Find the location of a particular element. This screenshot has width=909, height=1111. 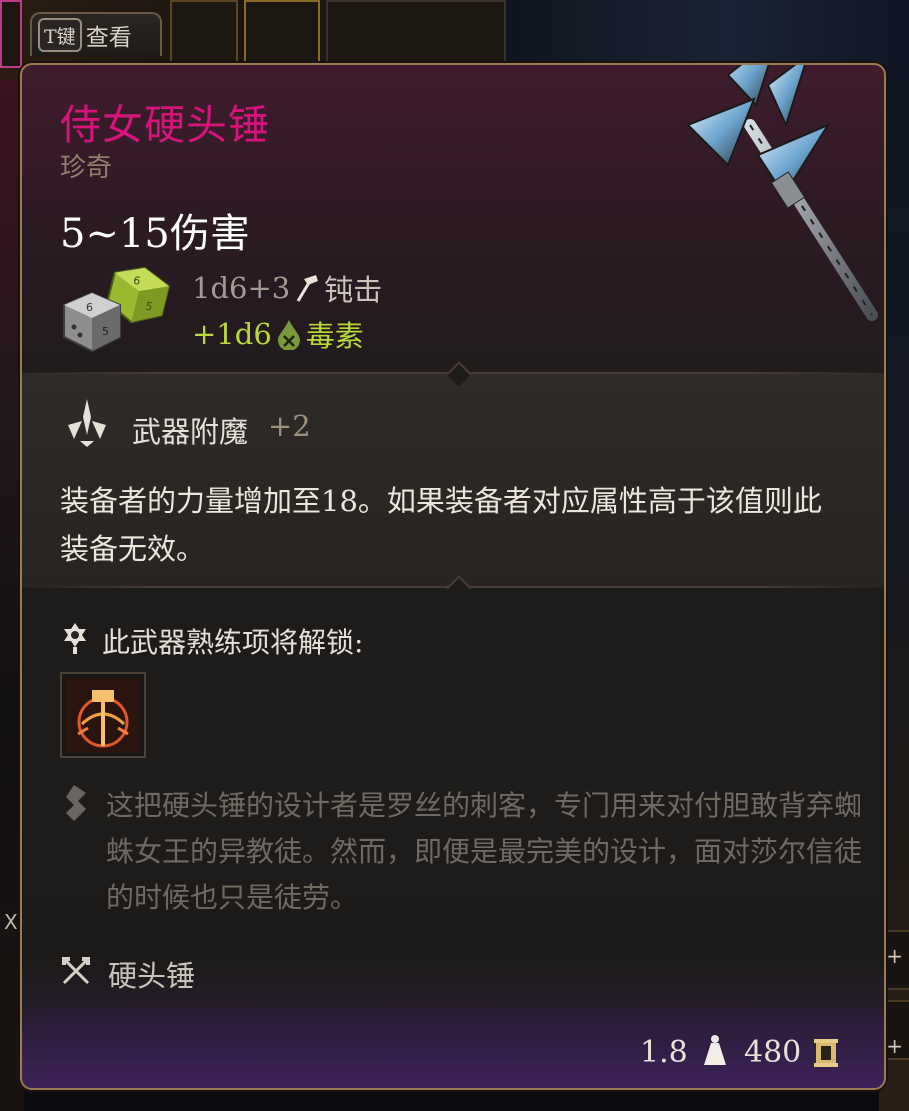

damage-type: 毒素 is located at coordinates (334, 336).